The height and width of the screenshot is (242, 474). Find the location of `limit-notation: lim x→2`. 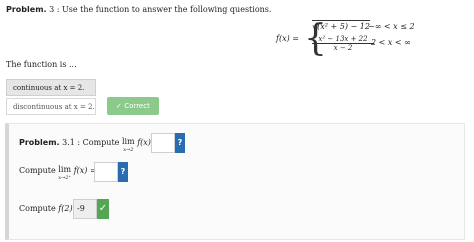

limit-notation: lim x→2 is located at coordinates (128, 146).